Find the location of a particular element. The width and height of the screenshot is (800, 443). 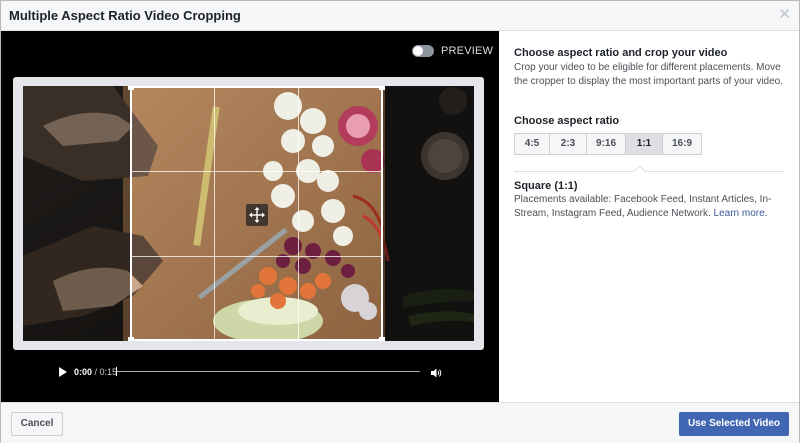

play-icon is located at coordinates (63, 372).